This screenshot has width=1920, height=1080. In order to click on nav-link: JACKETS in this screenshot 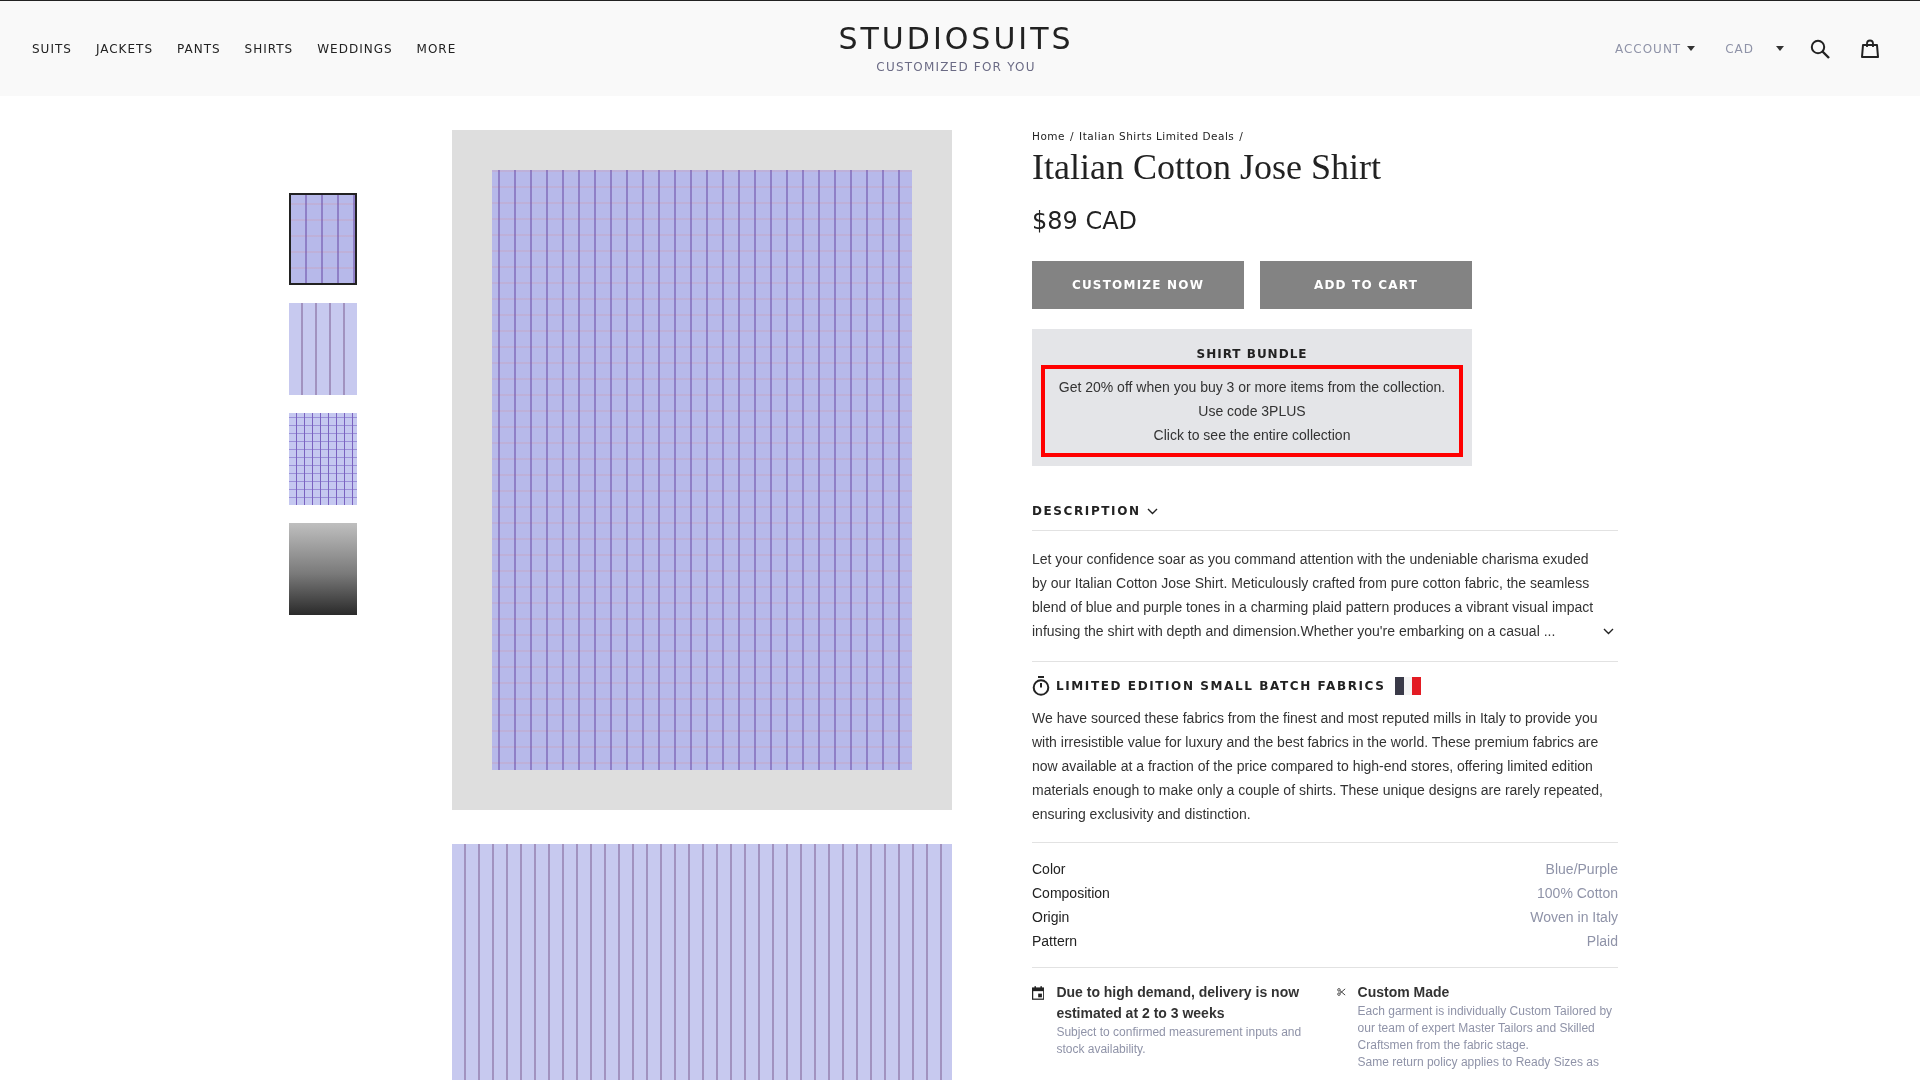, I will do `click(124, 48)`.